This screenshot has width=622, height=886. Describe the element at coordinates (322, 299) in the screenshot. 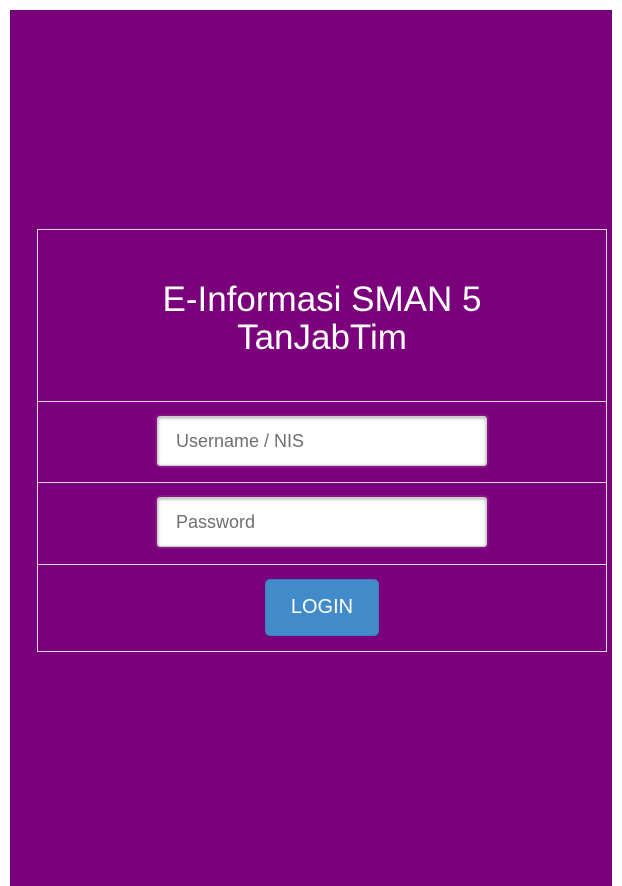

I see `title-line-1: E-Informasi SMAN 5` at that location.